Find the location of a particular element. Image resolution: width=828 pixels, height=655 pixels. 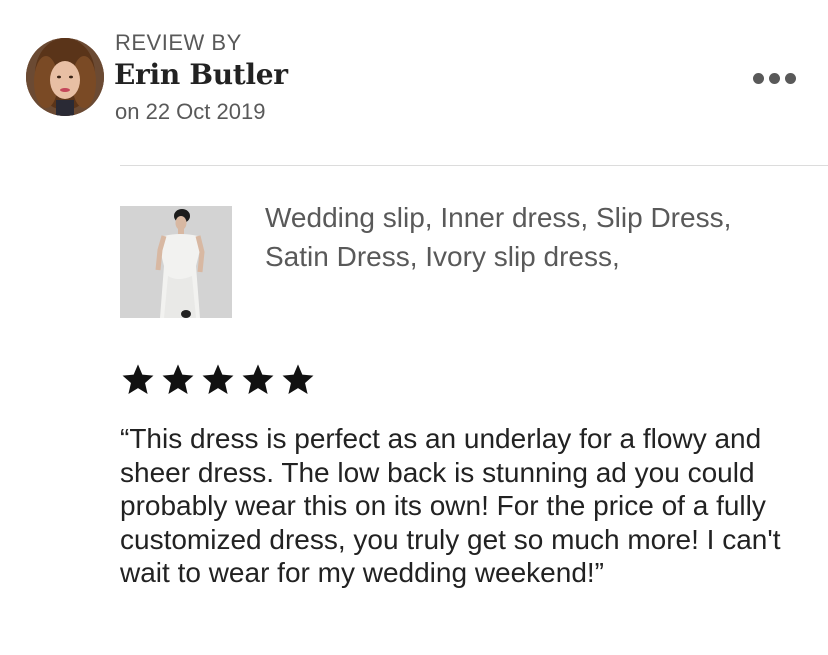

product-image is located at coordinates (176, 262).